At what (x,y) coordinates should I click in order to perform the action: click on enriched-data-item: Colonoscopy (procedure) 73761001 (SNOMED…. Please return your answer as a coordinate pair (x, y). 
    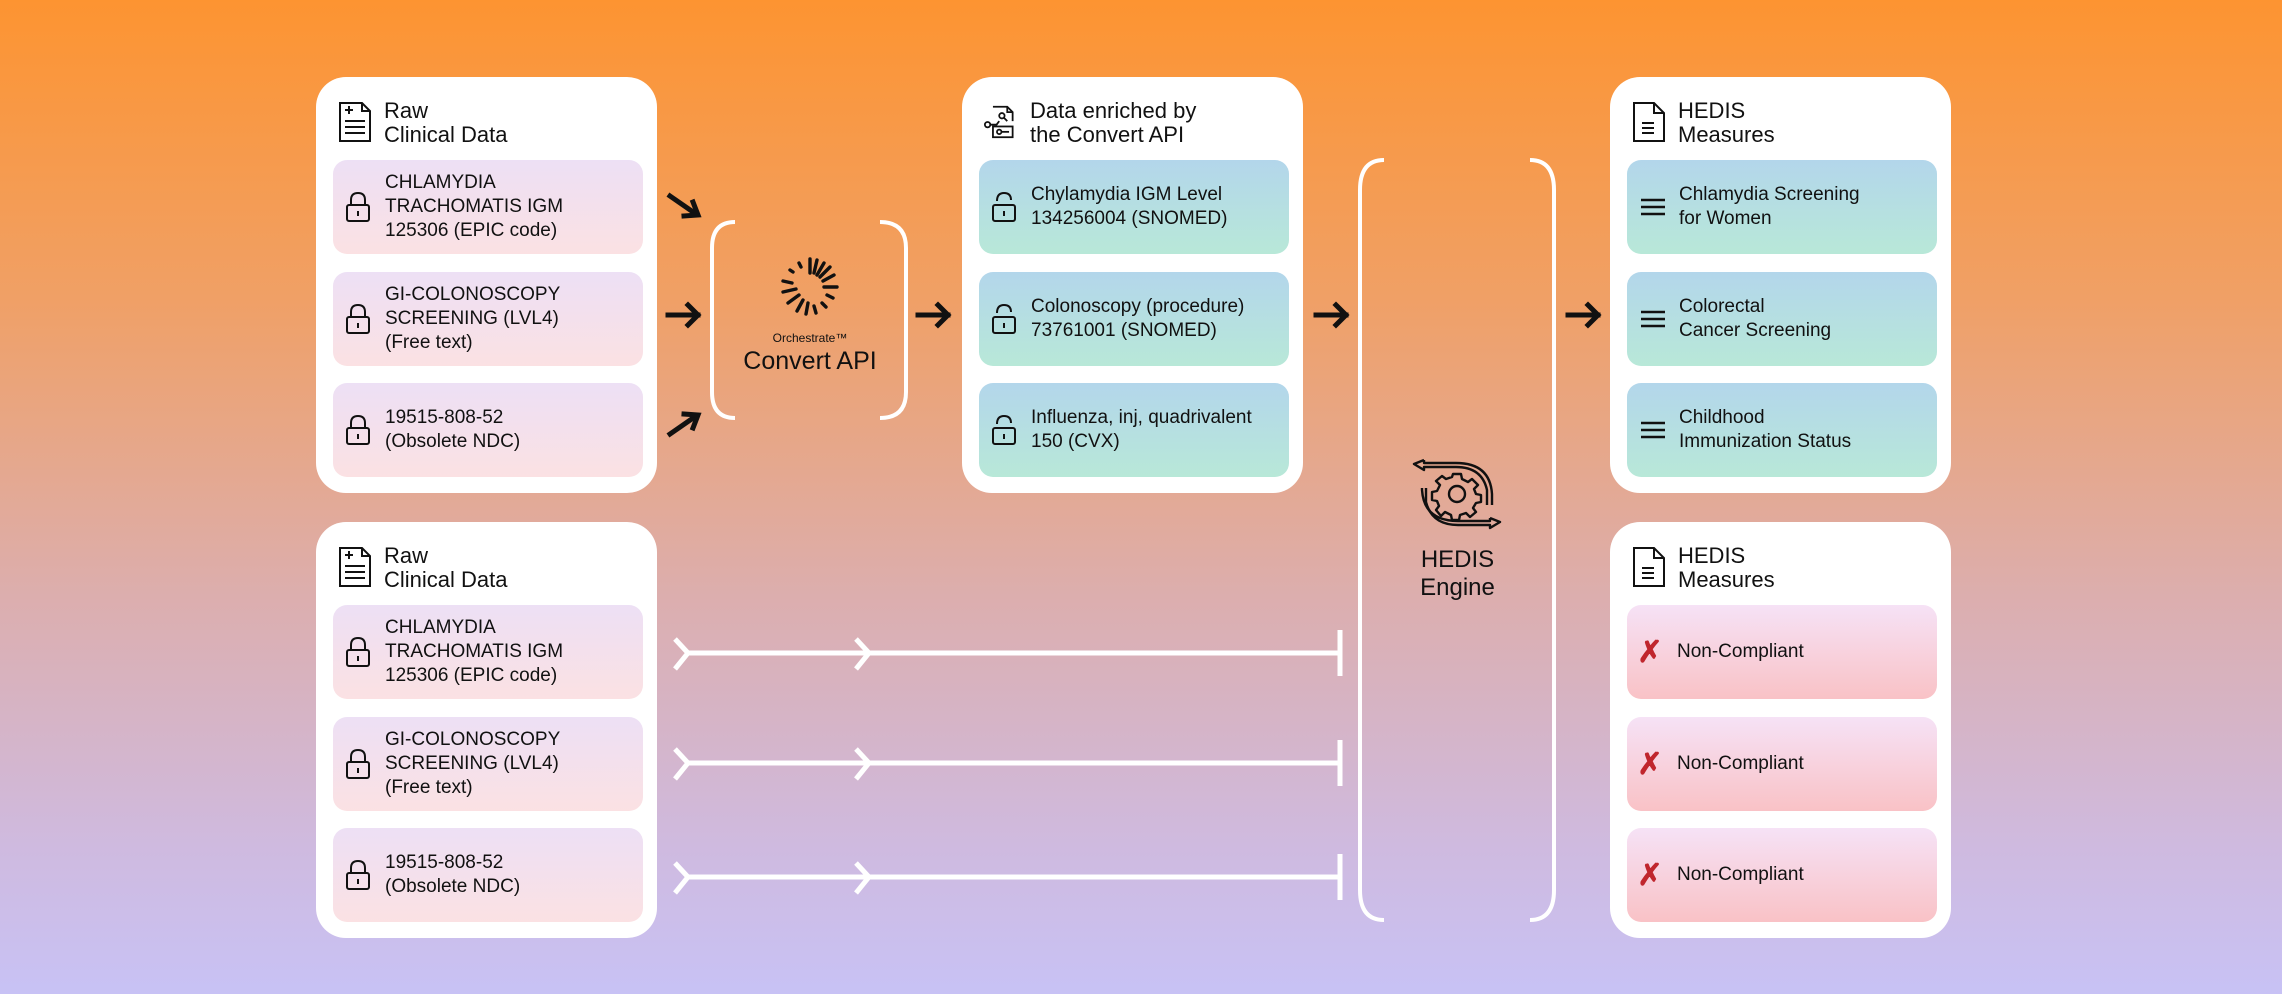
    Looking at the image, I should click on (1134, 319).